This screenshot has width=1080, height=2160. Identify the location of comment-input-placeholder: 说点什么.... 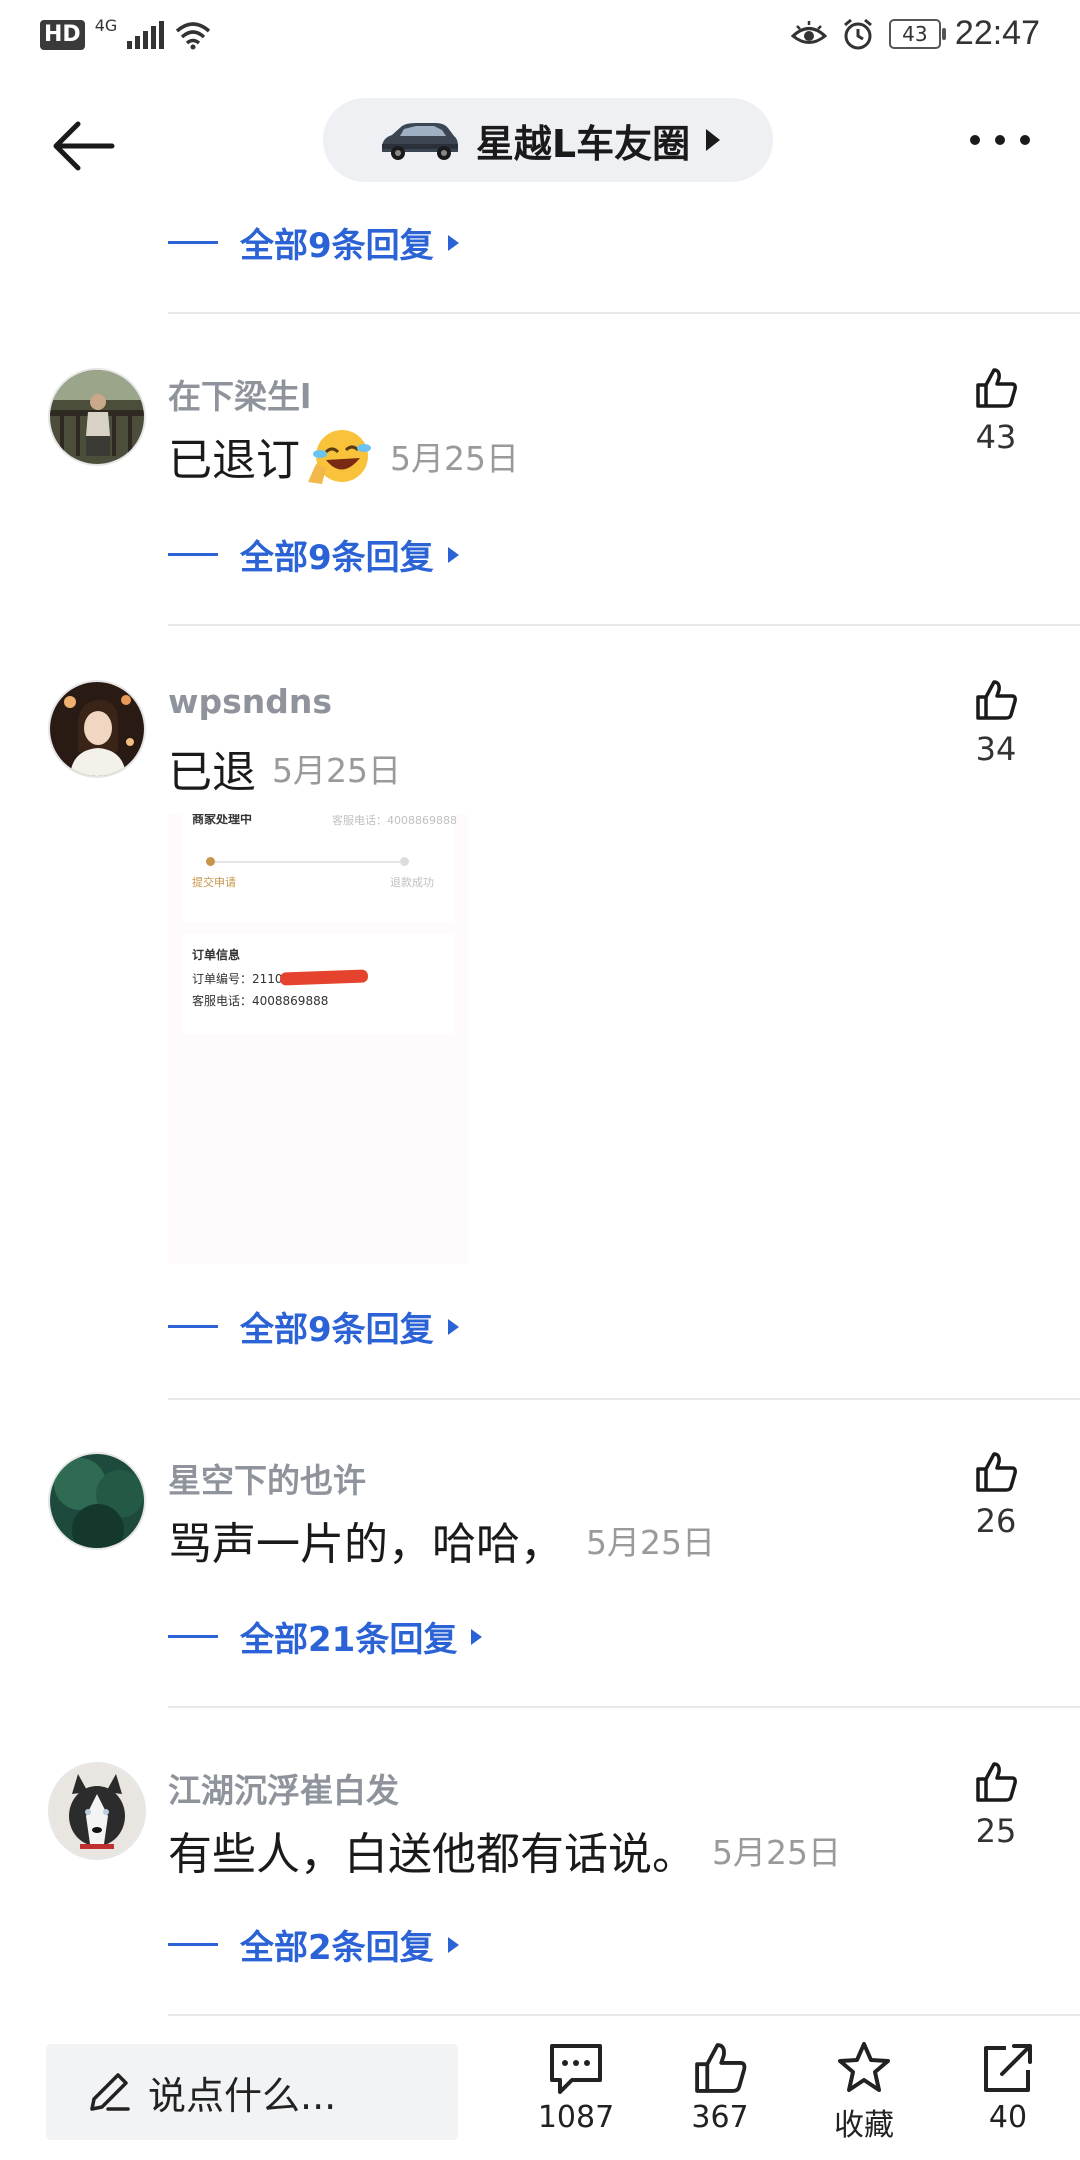
(242, 2095).